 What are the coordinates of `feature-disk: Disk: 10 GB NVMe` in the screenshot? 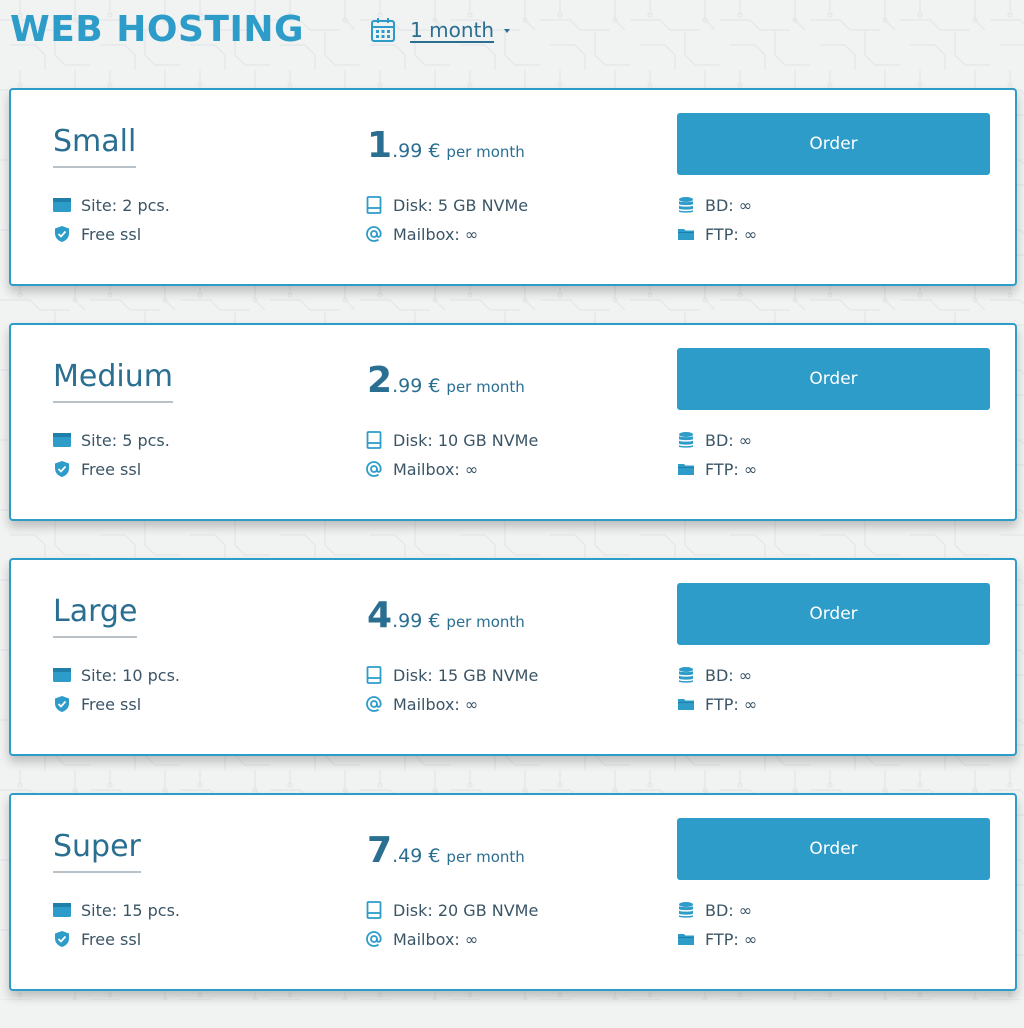 It's located at (451, 440).